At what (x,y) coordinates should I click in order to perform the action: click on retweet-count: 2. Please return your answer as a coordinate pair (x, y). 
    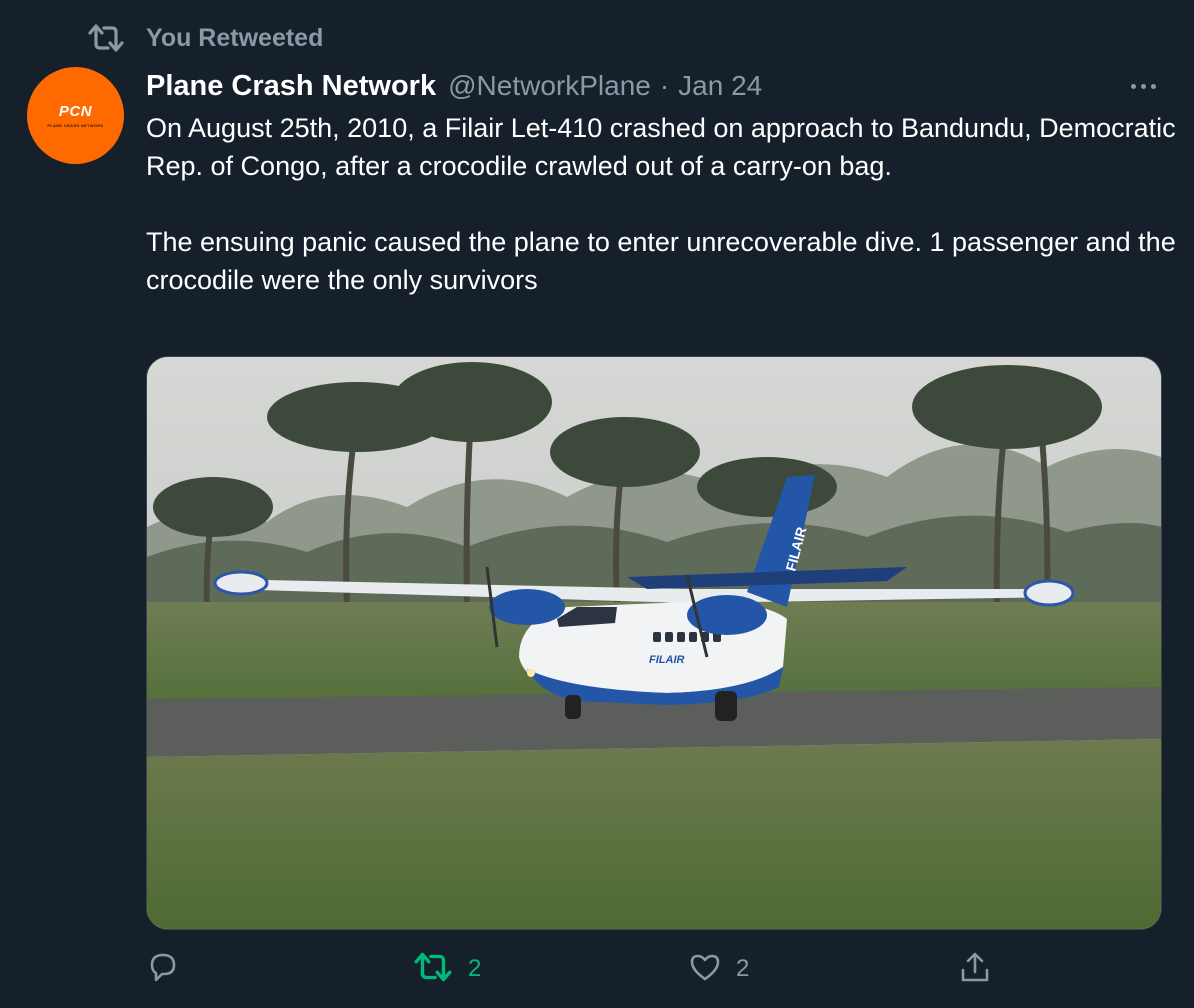
    Looking at the image, I should click on (475, 968).